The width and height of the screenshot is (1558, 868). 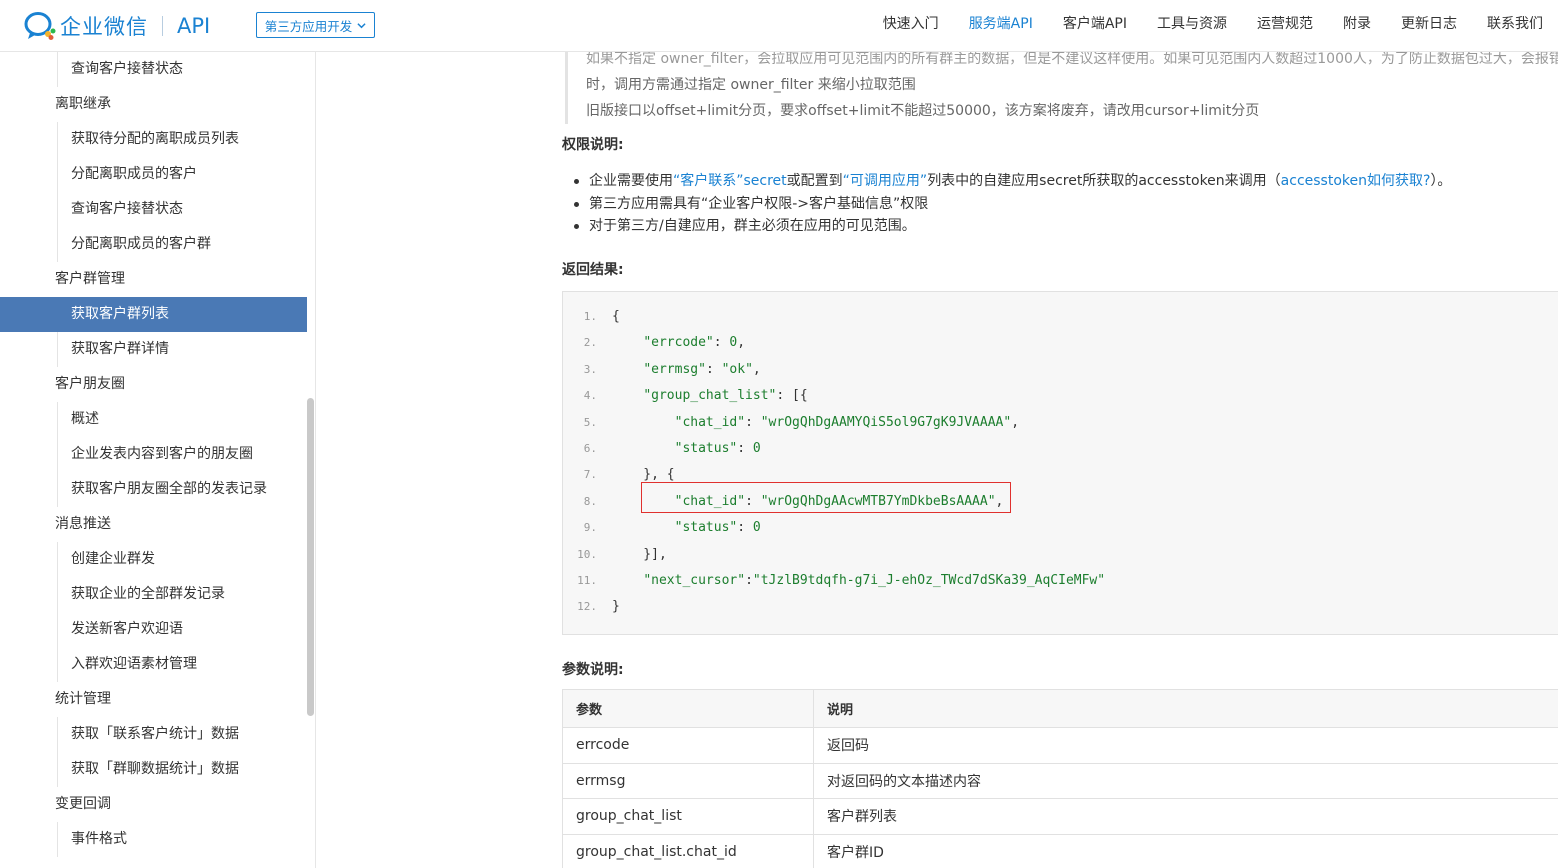 I want to click on sidebar-item: 获取「联系客户统计」数据, so click(x=153, y=734).